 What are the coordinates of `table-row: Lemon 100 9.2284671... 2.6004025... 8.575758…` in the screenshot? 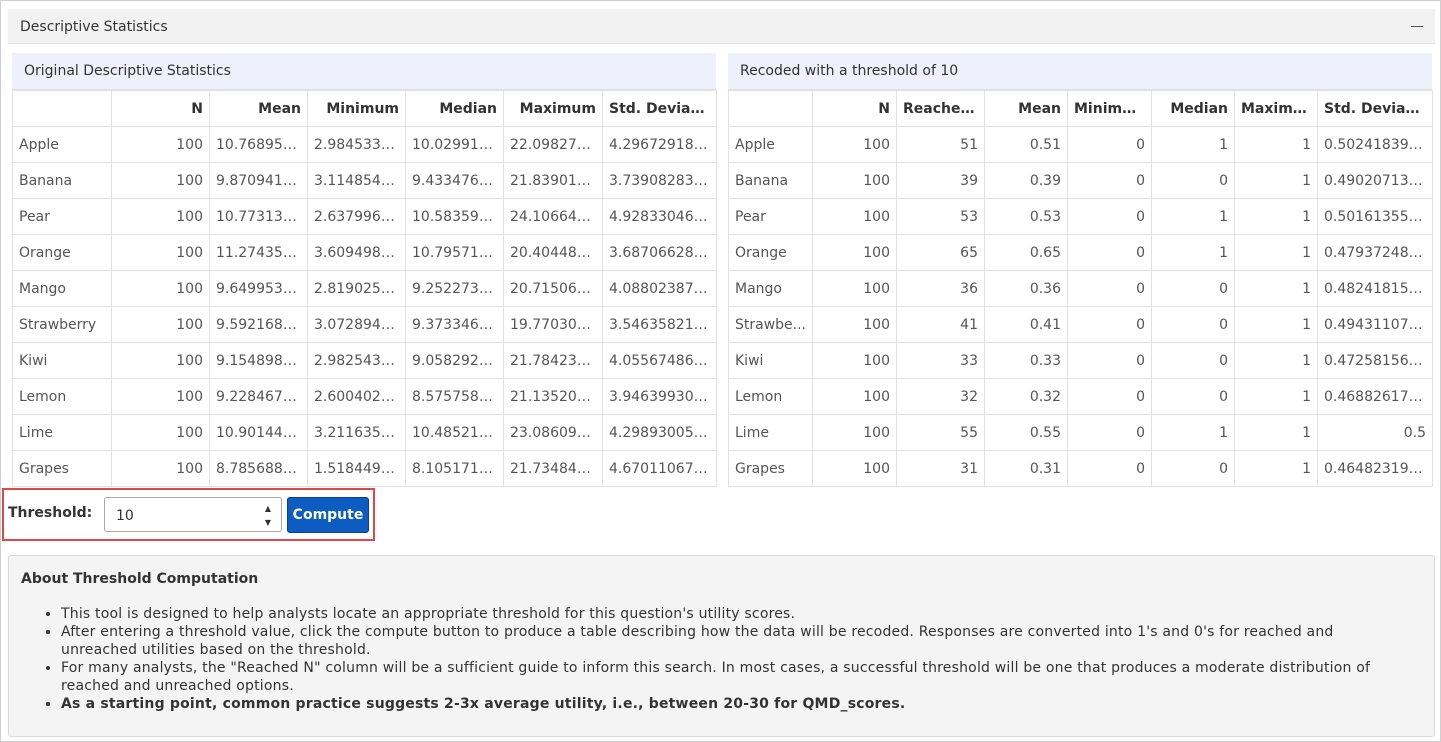 It's located at (364, 396).